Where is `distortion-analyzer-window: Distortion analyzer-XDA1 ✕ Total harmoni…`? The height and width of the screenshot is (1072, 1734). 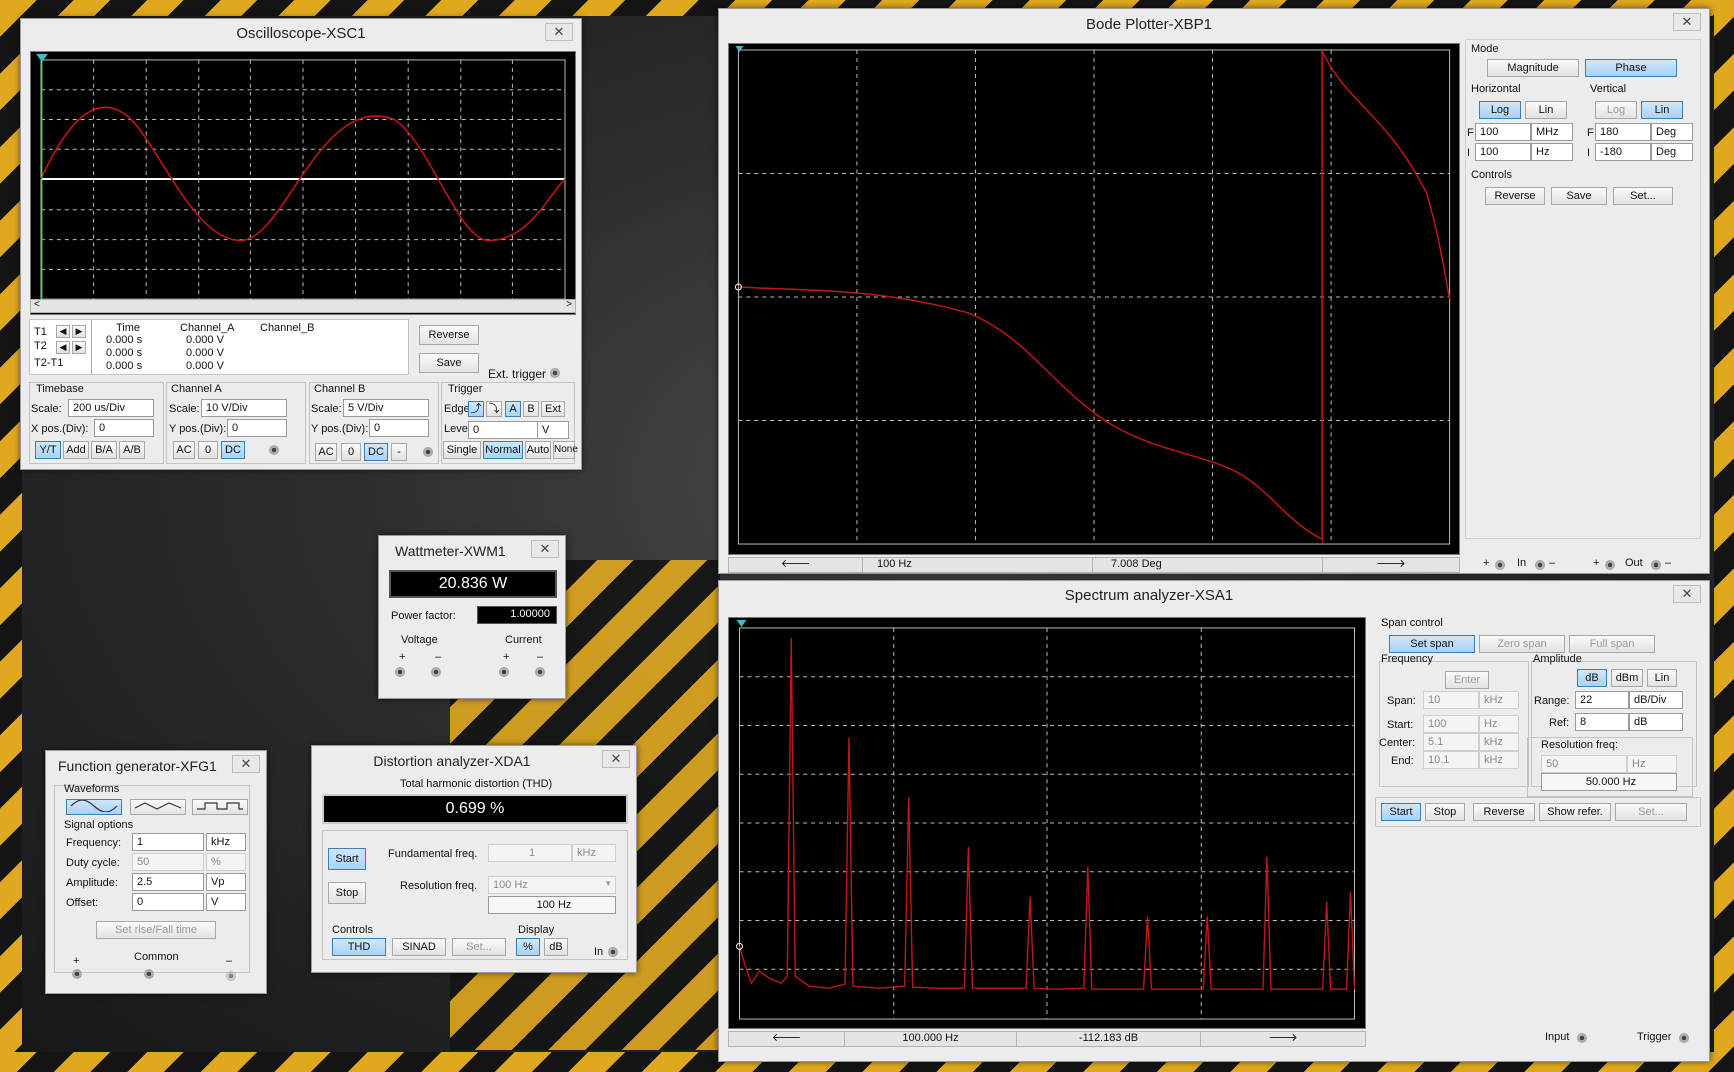
distortion-analyzer-window: Distortion analyzer-XDA1 ✕ Total harmoni… is located at coordinates (474, 859).